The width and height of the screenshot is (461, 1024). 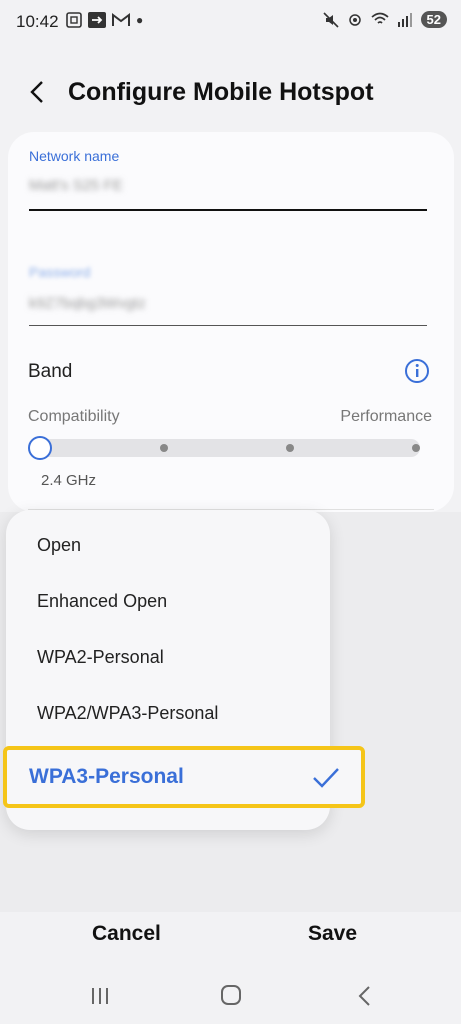 I want to click on back-arrow-icon, so click(x=38, y=92).